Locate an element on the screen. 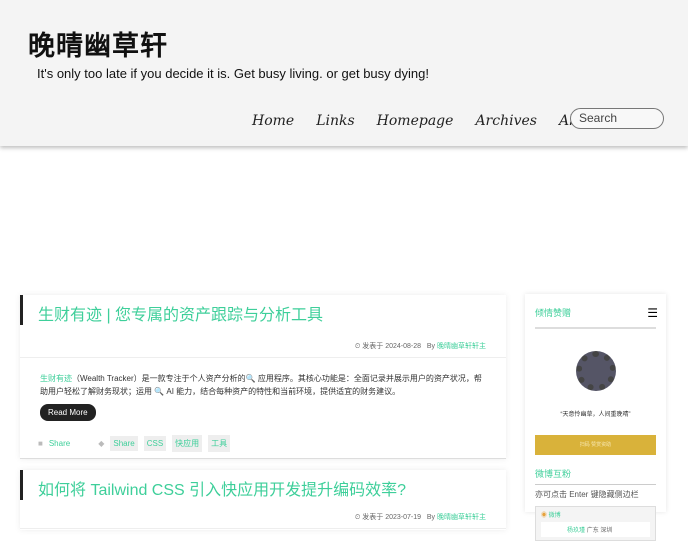  donate-caption: 扫码 赞赏资助 is located at coordinates (595, 445).